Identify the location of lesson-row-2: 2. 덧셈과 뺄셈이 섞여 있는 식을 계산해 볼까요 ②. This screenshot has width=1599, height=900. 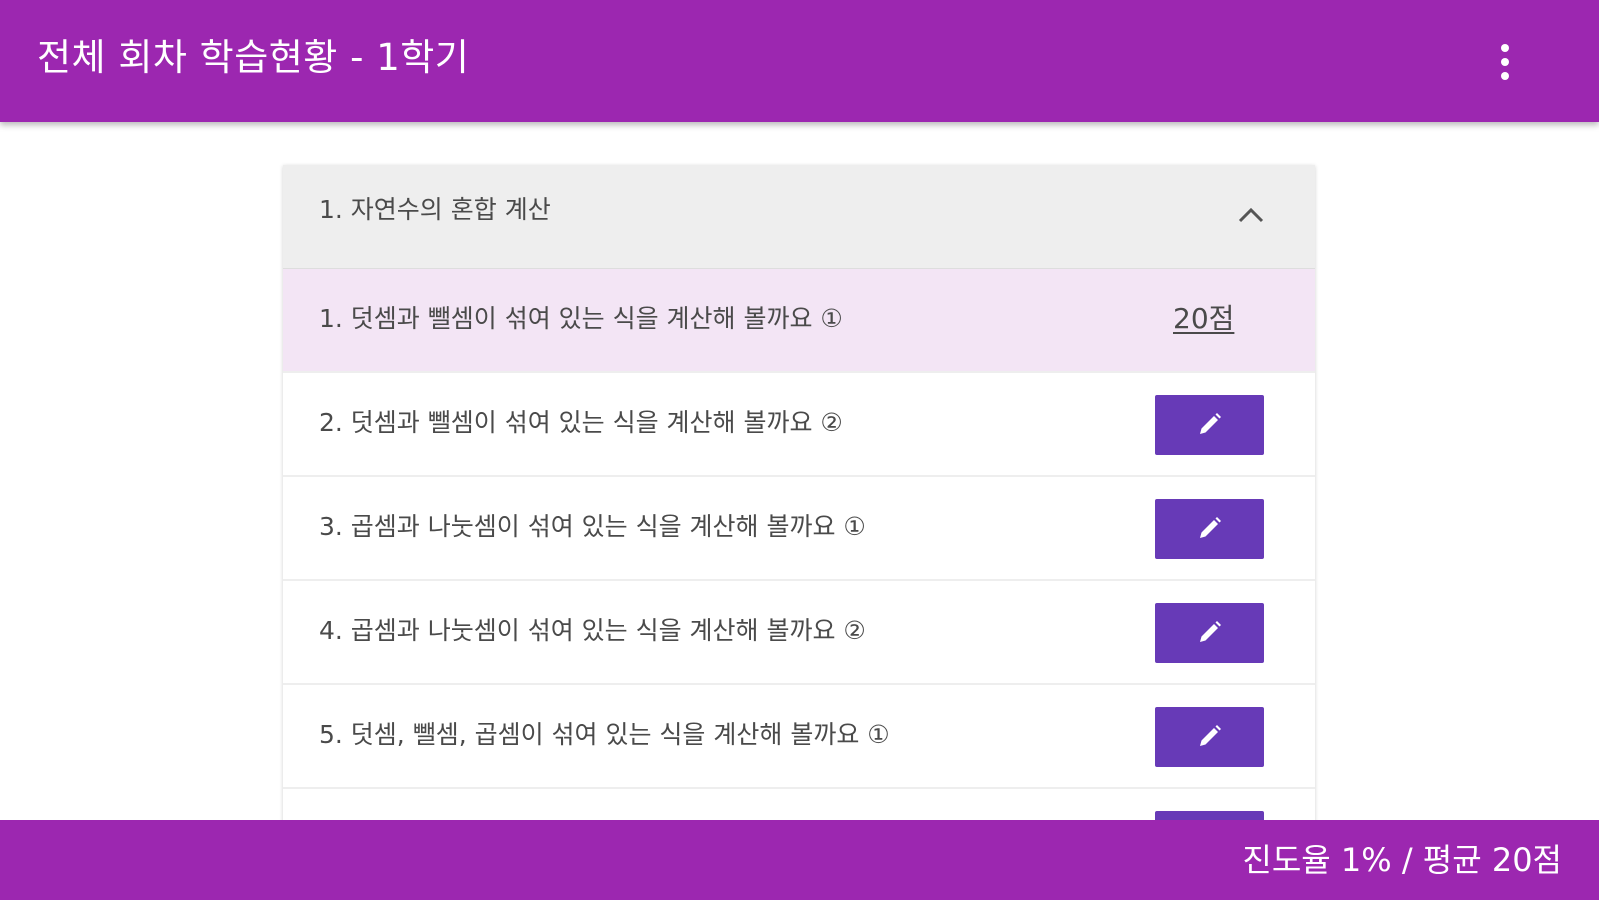
(799, 425).